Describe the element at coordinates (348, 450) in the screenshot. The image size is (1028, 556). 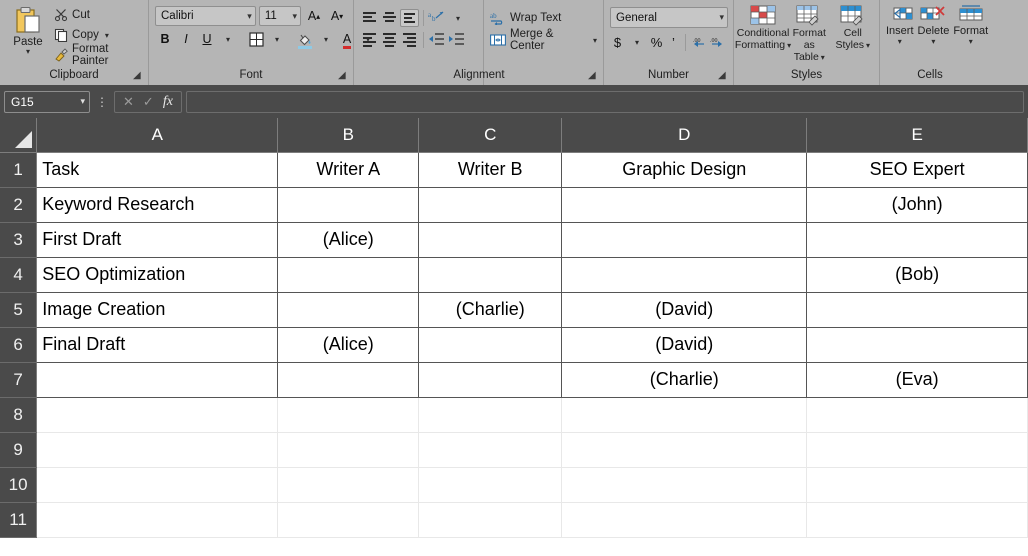
I see `cell-B9` at that location.